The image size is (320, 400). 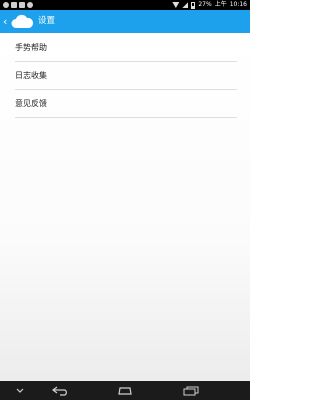 I want to click on menu-item-feedback: 意见反馈, so click(x=126, y=104).